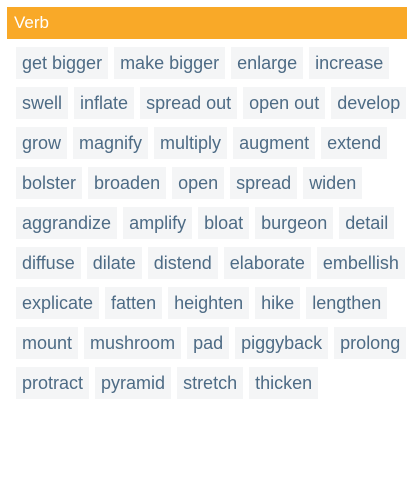 The height and width of the screenshot is (488, 414). What do you see at coordinates (370, 343) in the screenshot?
I see `word-chip: prolong` at bounding box center [370, 343].